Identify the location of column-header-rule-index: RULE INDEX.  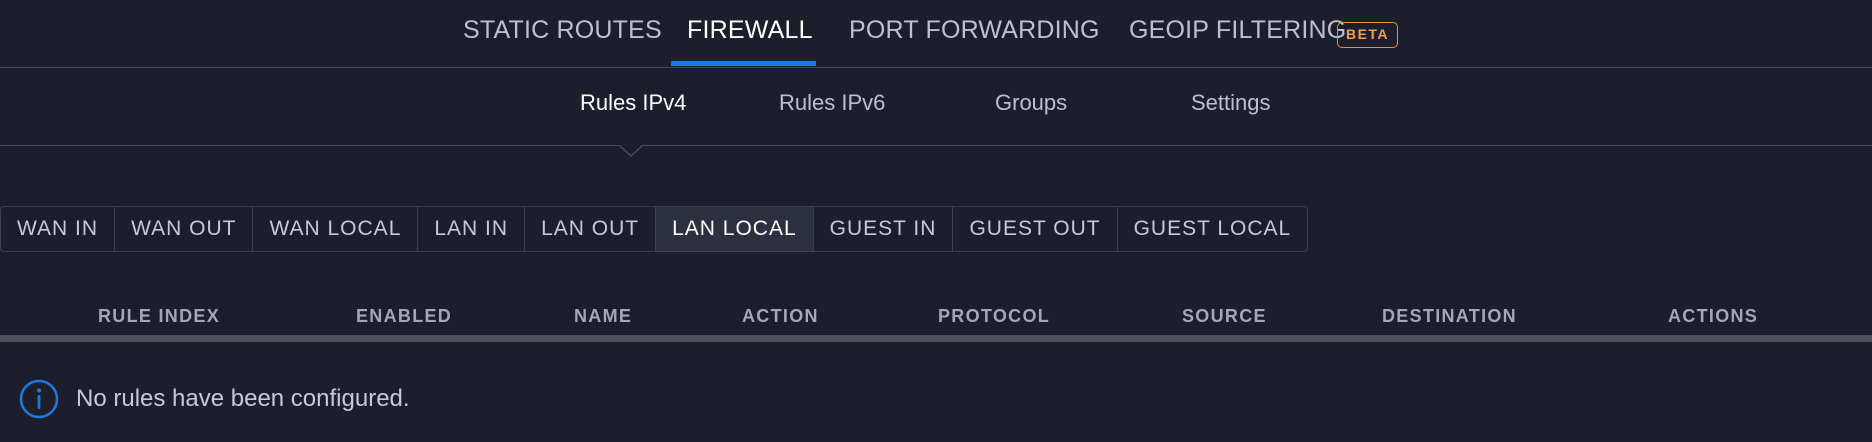
(159, 316).